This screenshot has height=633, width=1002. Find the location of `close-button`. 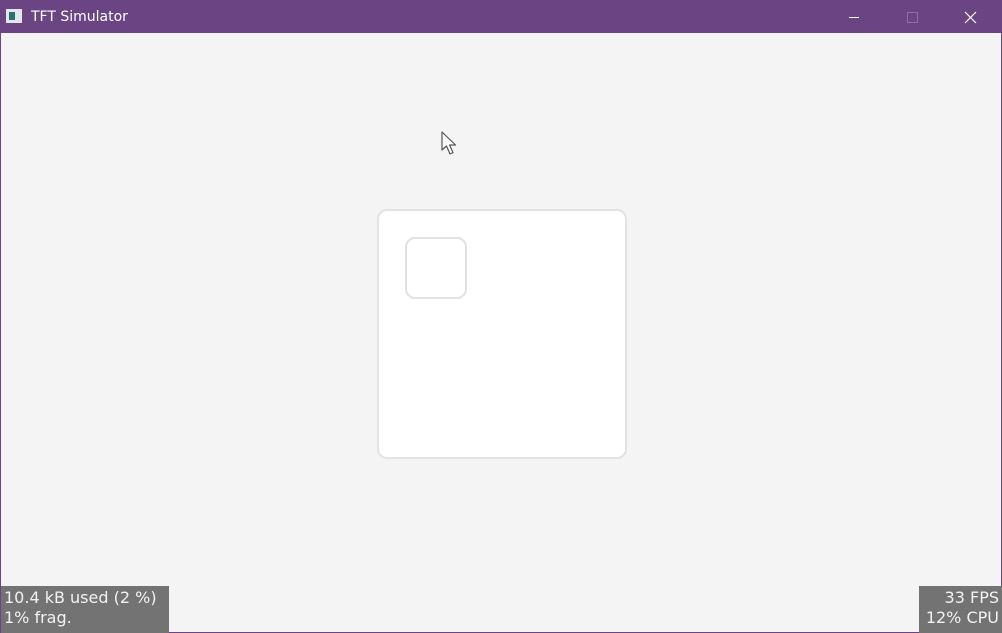

close-button is located at coordinates (970, 17).